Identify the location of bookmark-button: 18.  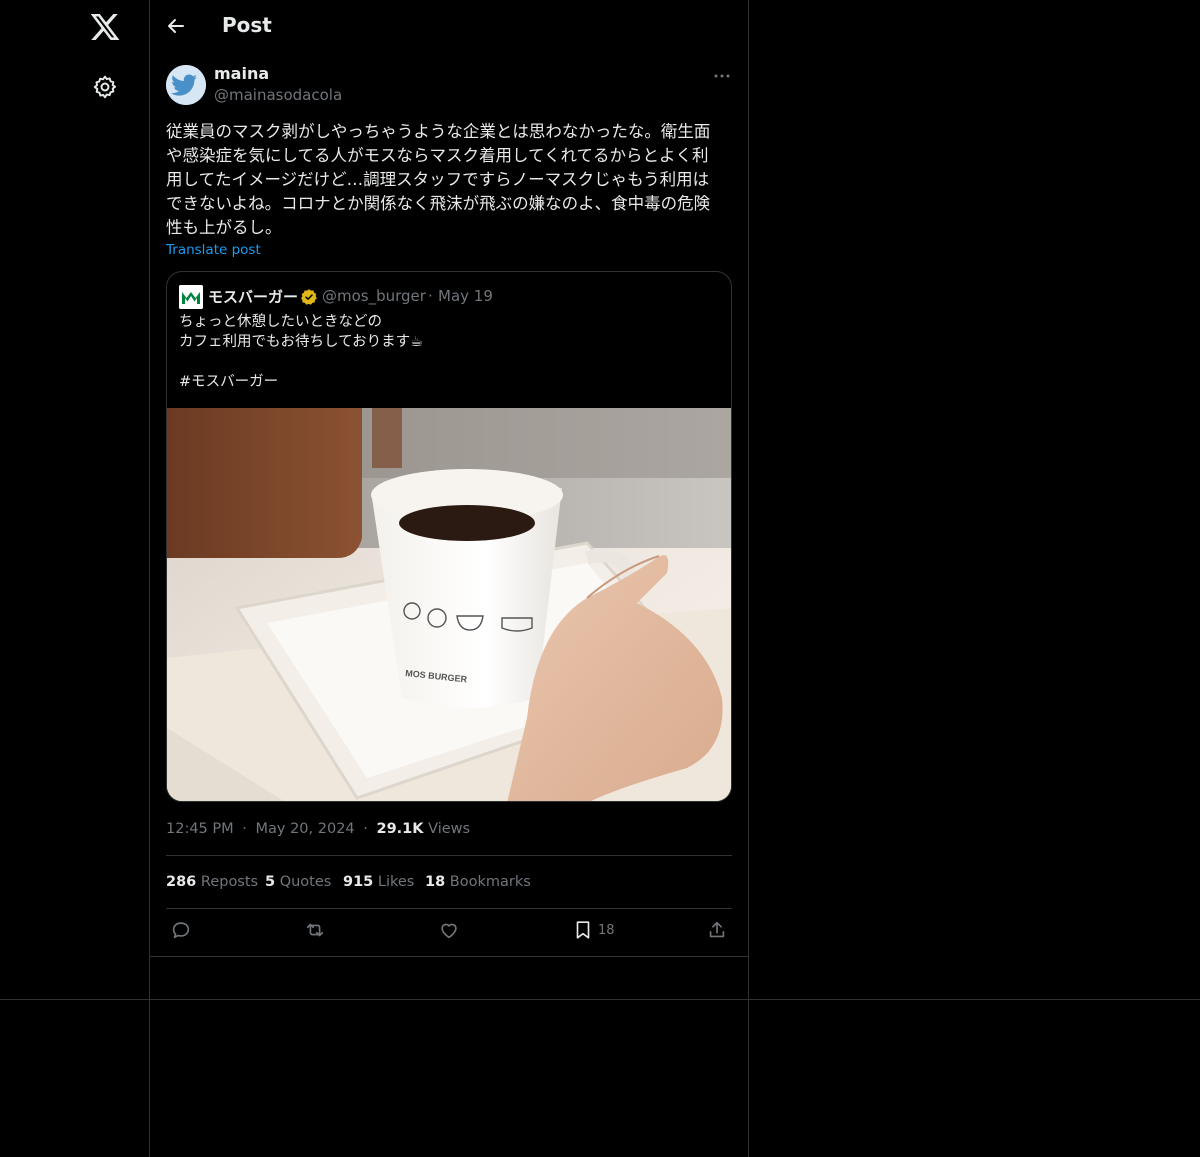
(593, 932).